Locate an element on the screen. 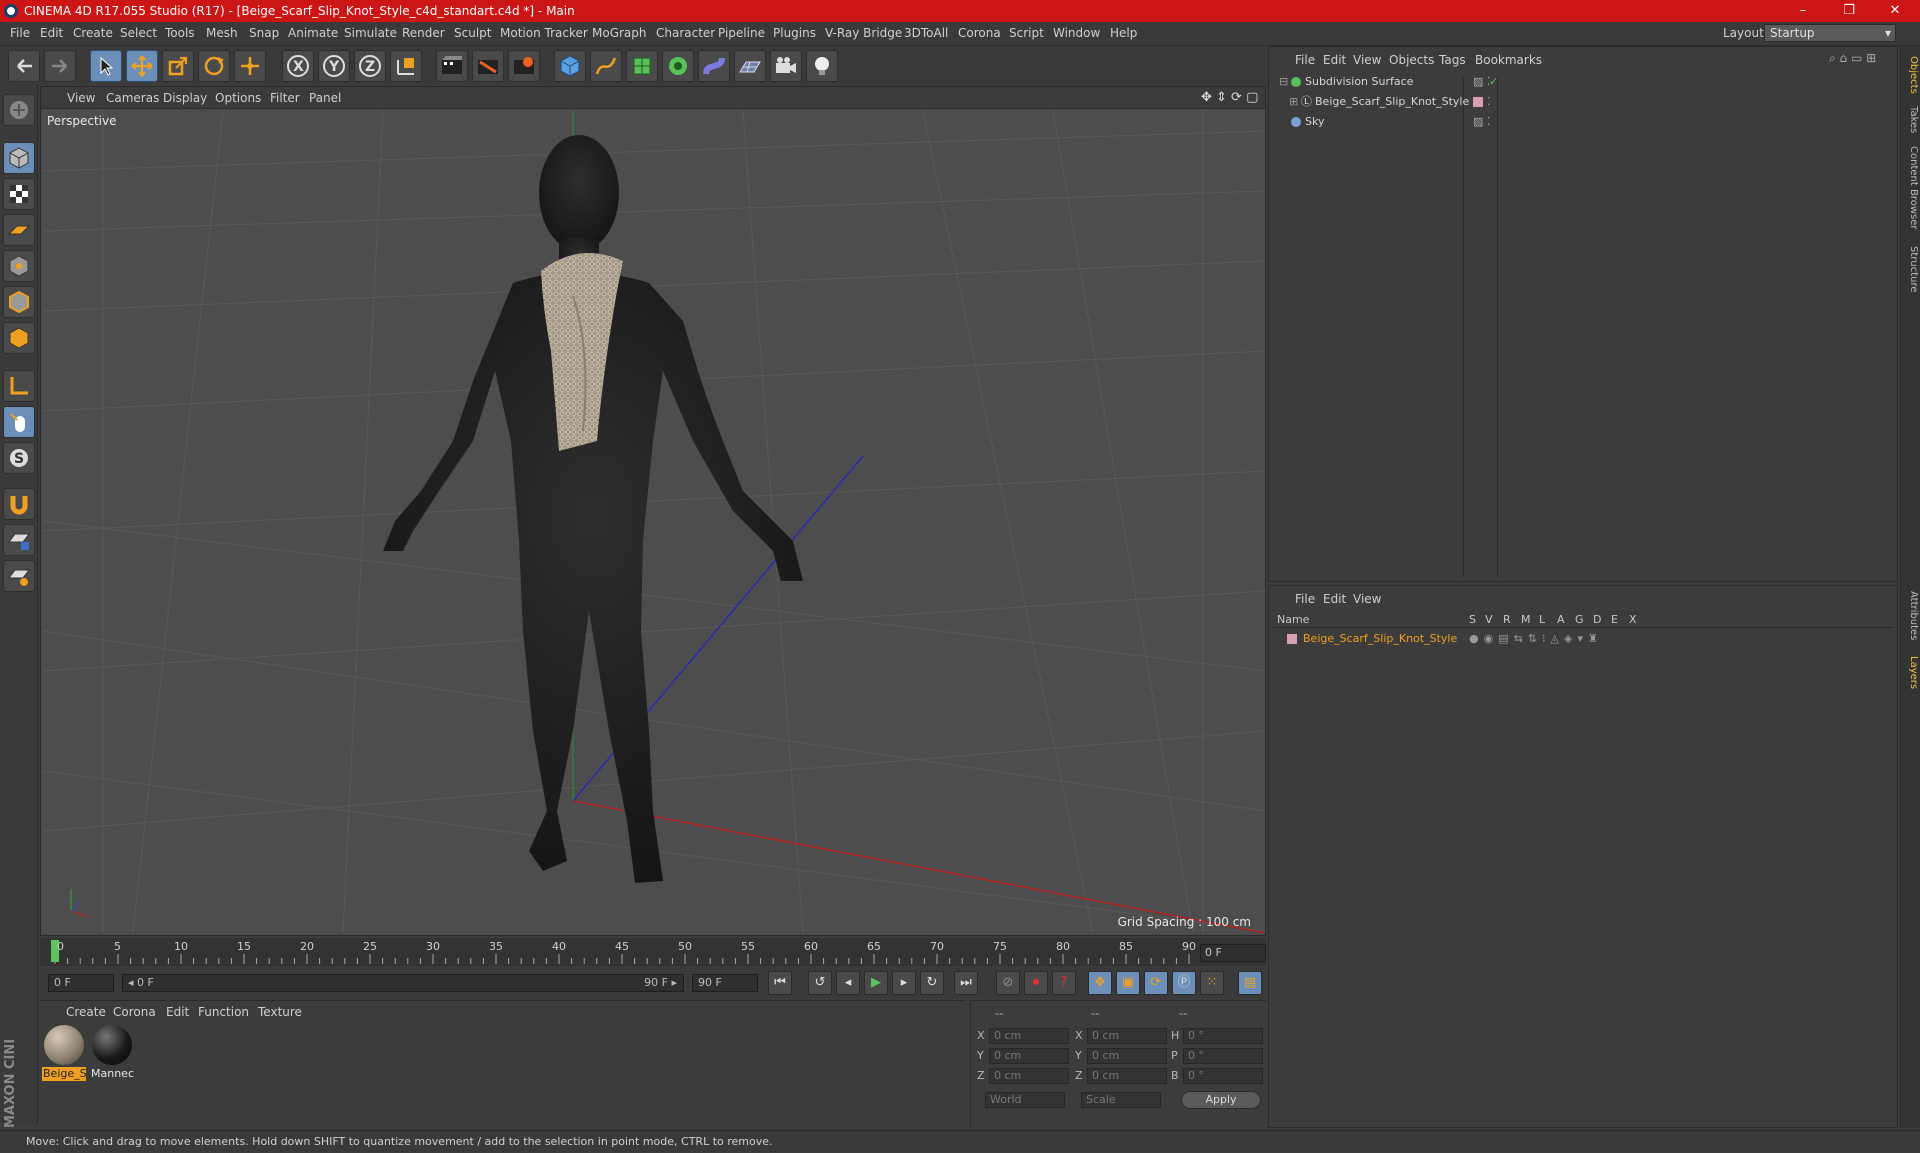 The width and height of the screenshot is (1920, 1153). spline-pen-button is located at coordinates (606, 66).